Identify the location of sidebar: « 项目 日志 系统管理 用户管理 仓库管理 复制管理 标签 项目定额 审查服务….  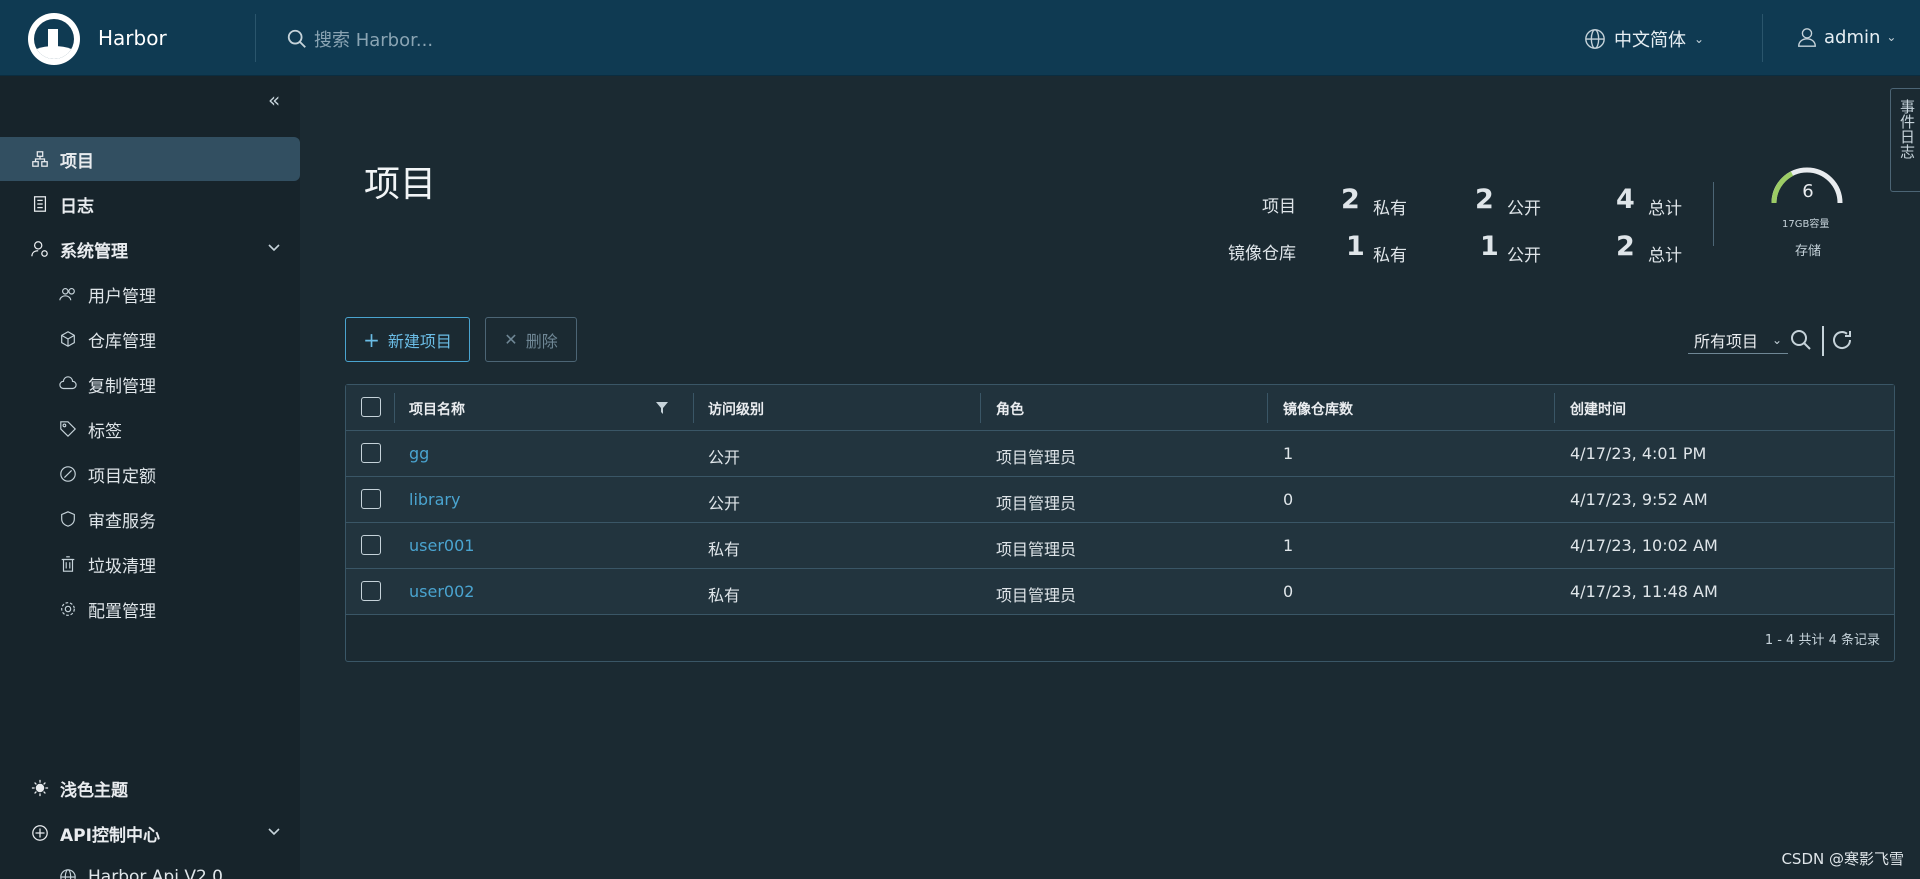
(150, 477).